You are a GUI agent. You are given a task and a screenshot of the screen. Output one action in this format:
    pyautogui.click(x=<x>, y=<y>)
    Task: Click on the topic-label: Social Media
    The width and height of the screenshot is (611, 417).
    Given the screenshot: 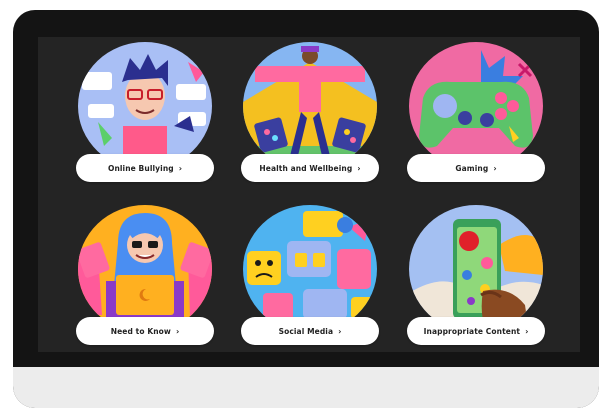 What is the action you would take?
    pyautogui.click(x=306, y=331)
    